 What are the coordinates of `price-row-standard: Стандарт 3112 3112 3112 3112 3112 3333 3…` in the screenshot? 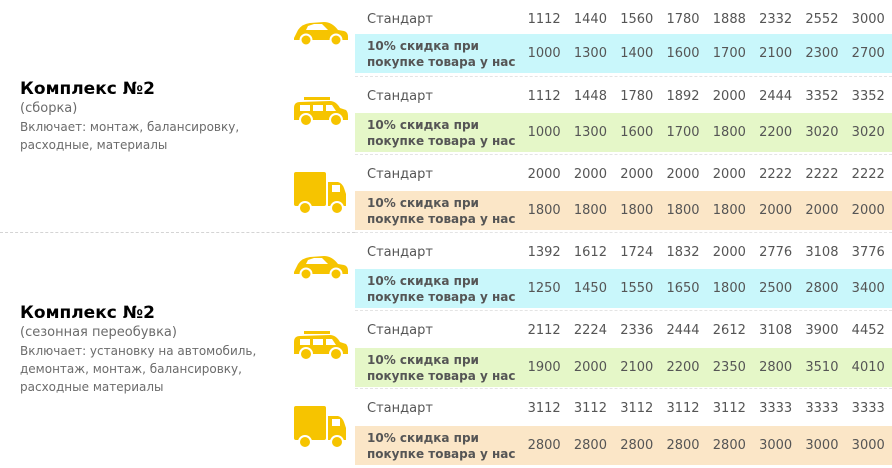 It's located at (623, 407).